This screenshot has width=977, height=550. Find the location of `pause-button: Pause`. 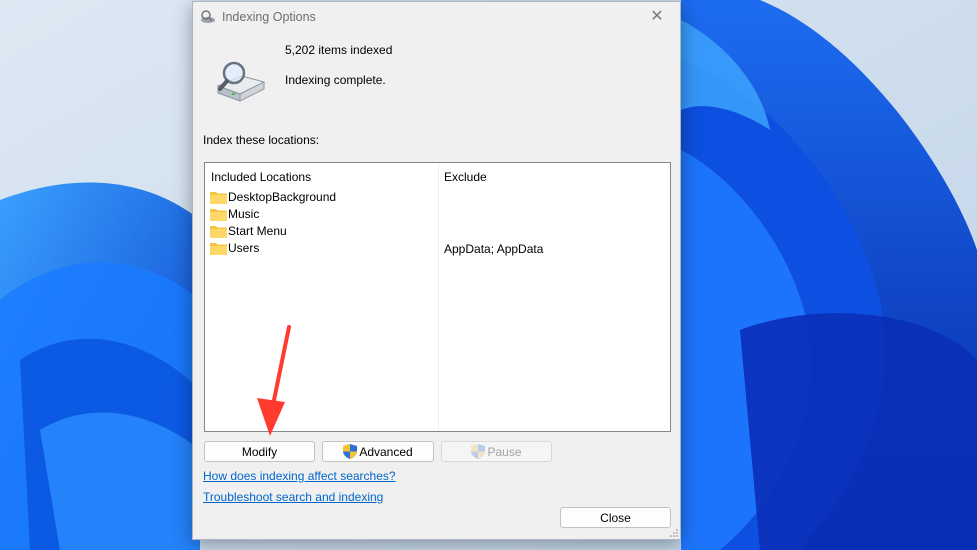

pause-button: Pause is located at coordinates (496, 451).